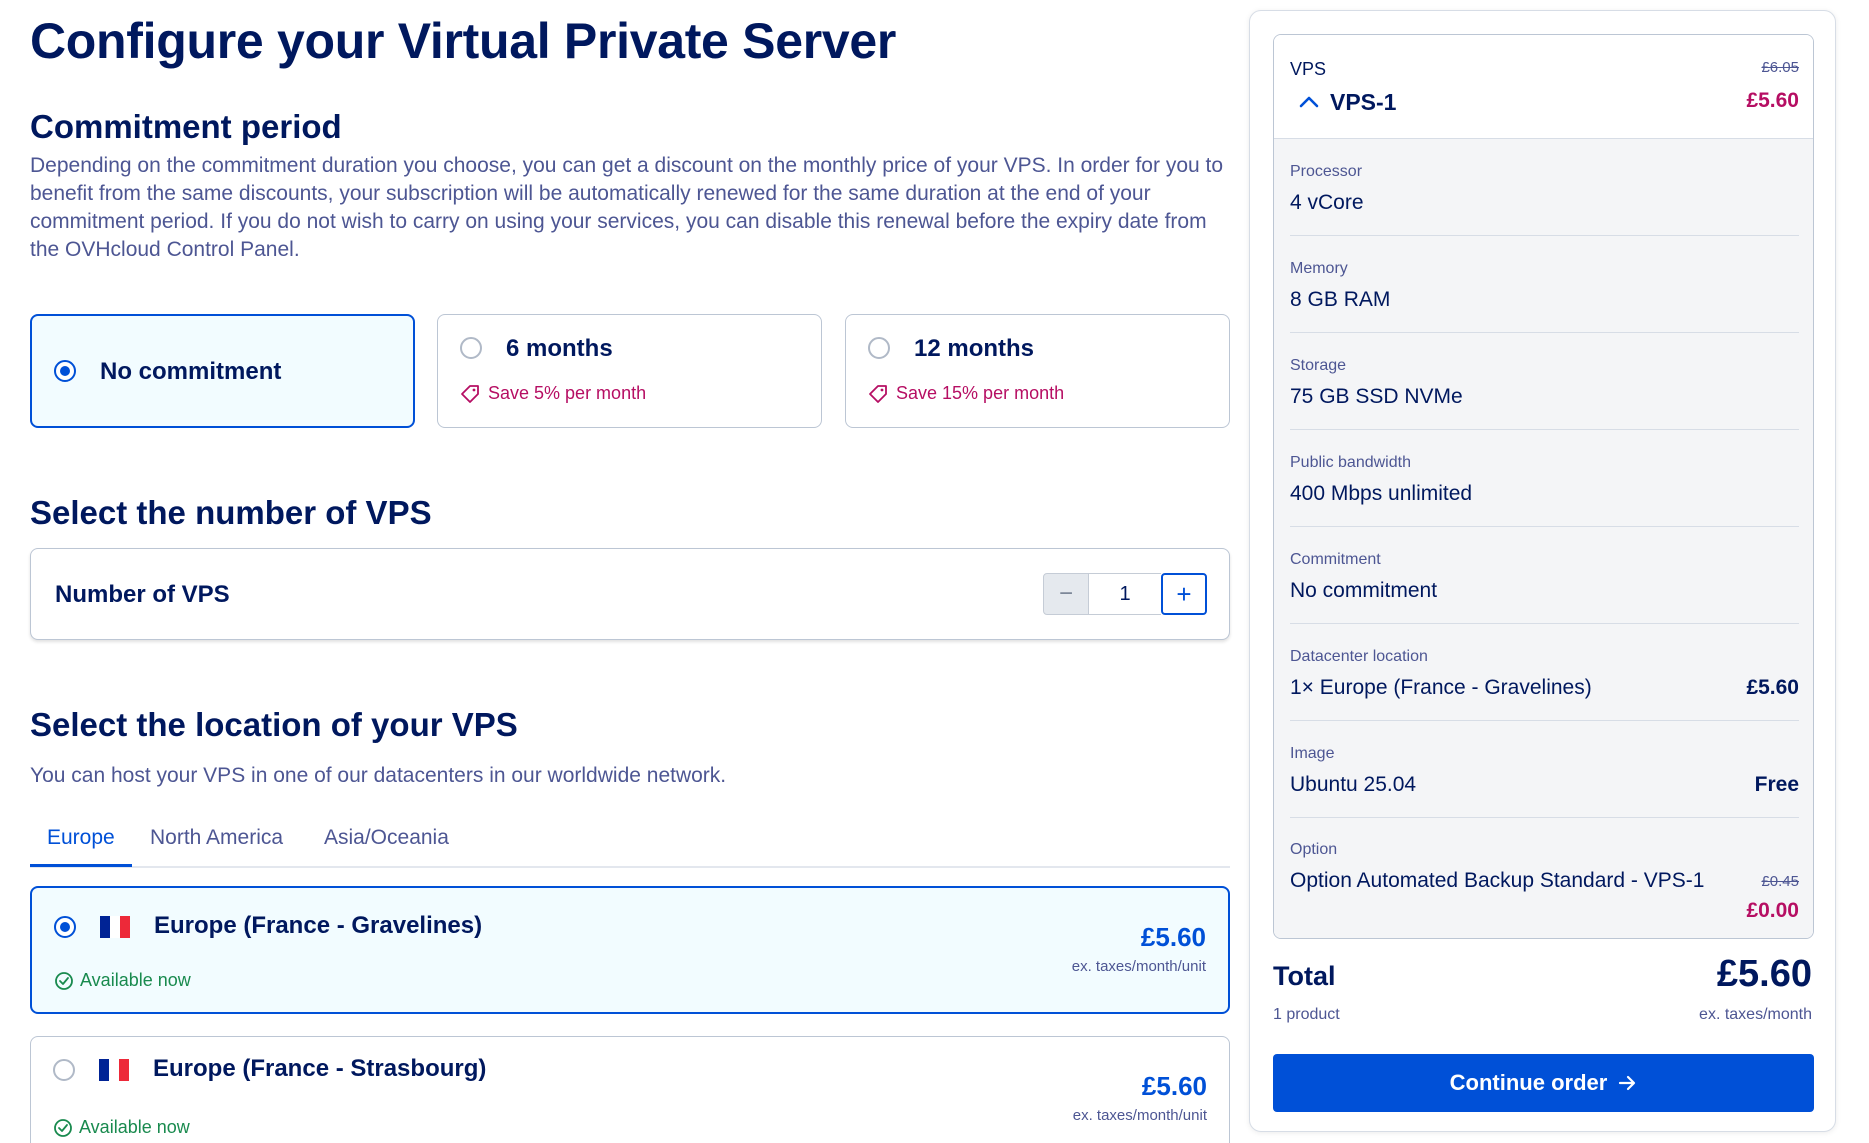 Image resolution: width=1869 pixels, height=1143 pixels. I want to click on discount-text: Save 5% per month, so click(567, 393).